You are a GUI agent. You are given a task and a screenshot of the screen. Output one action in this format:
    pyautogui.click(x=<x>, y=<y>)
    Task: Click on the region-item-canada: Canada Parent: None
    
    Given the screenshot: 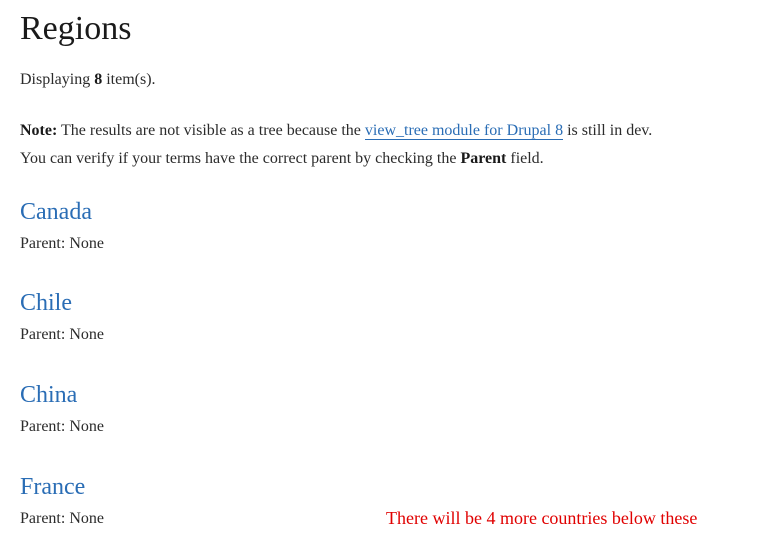 What is the action you would take?
    pyautogui.click(x=62, y=226)
    